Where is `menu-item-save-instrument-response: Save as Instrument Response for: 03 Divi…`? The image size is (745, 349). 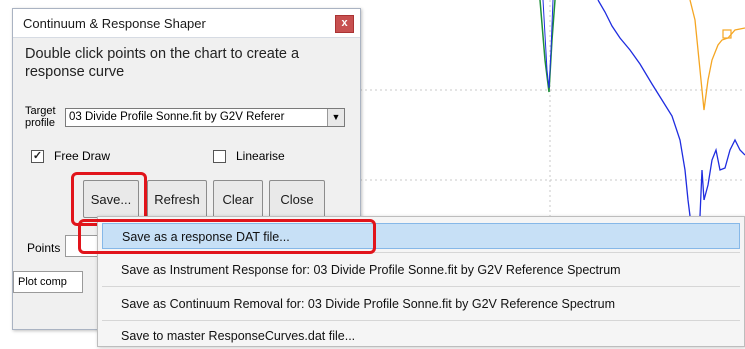
menu-item-save-instrument-response: Save as Instrument Response for: 03 Divi… is located at coordinates (421, 270).